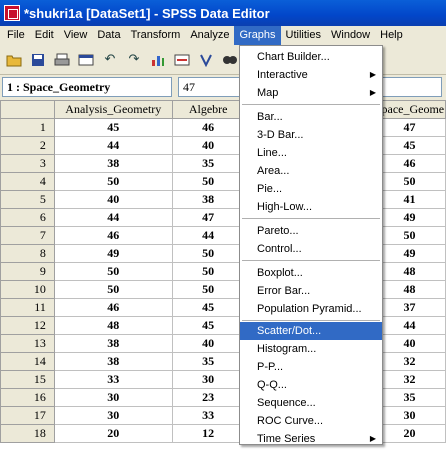  I want to click on row-number: 9, so click(27, 271).